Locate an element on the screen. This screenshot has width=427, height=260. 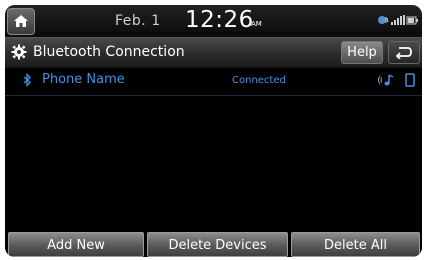
back-icon is located at coordinates (403, 53).